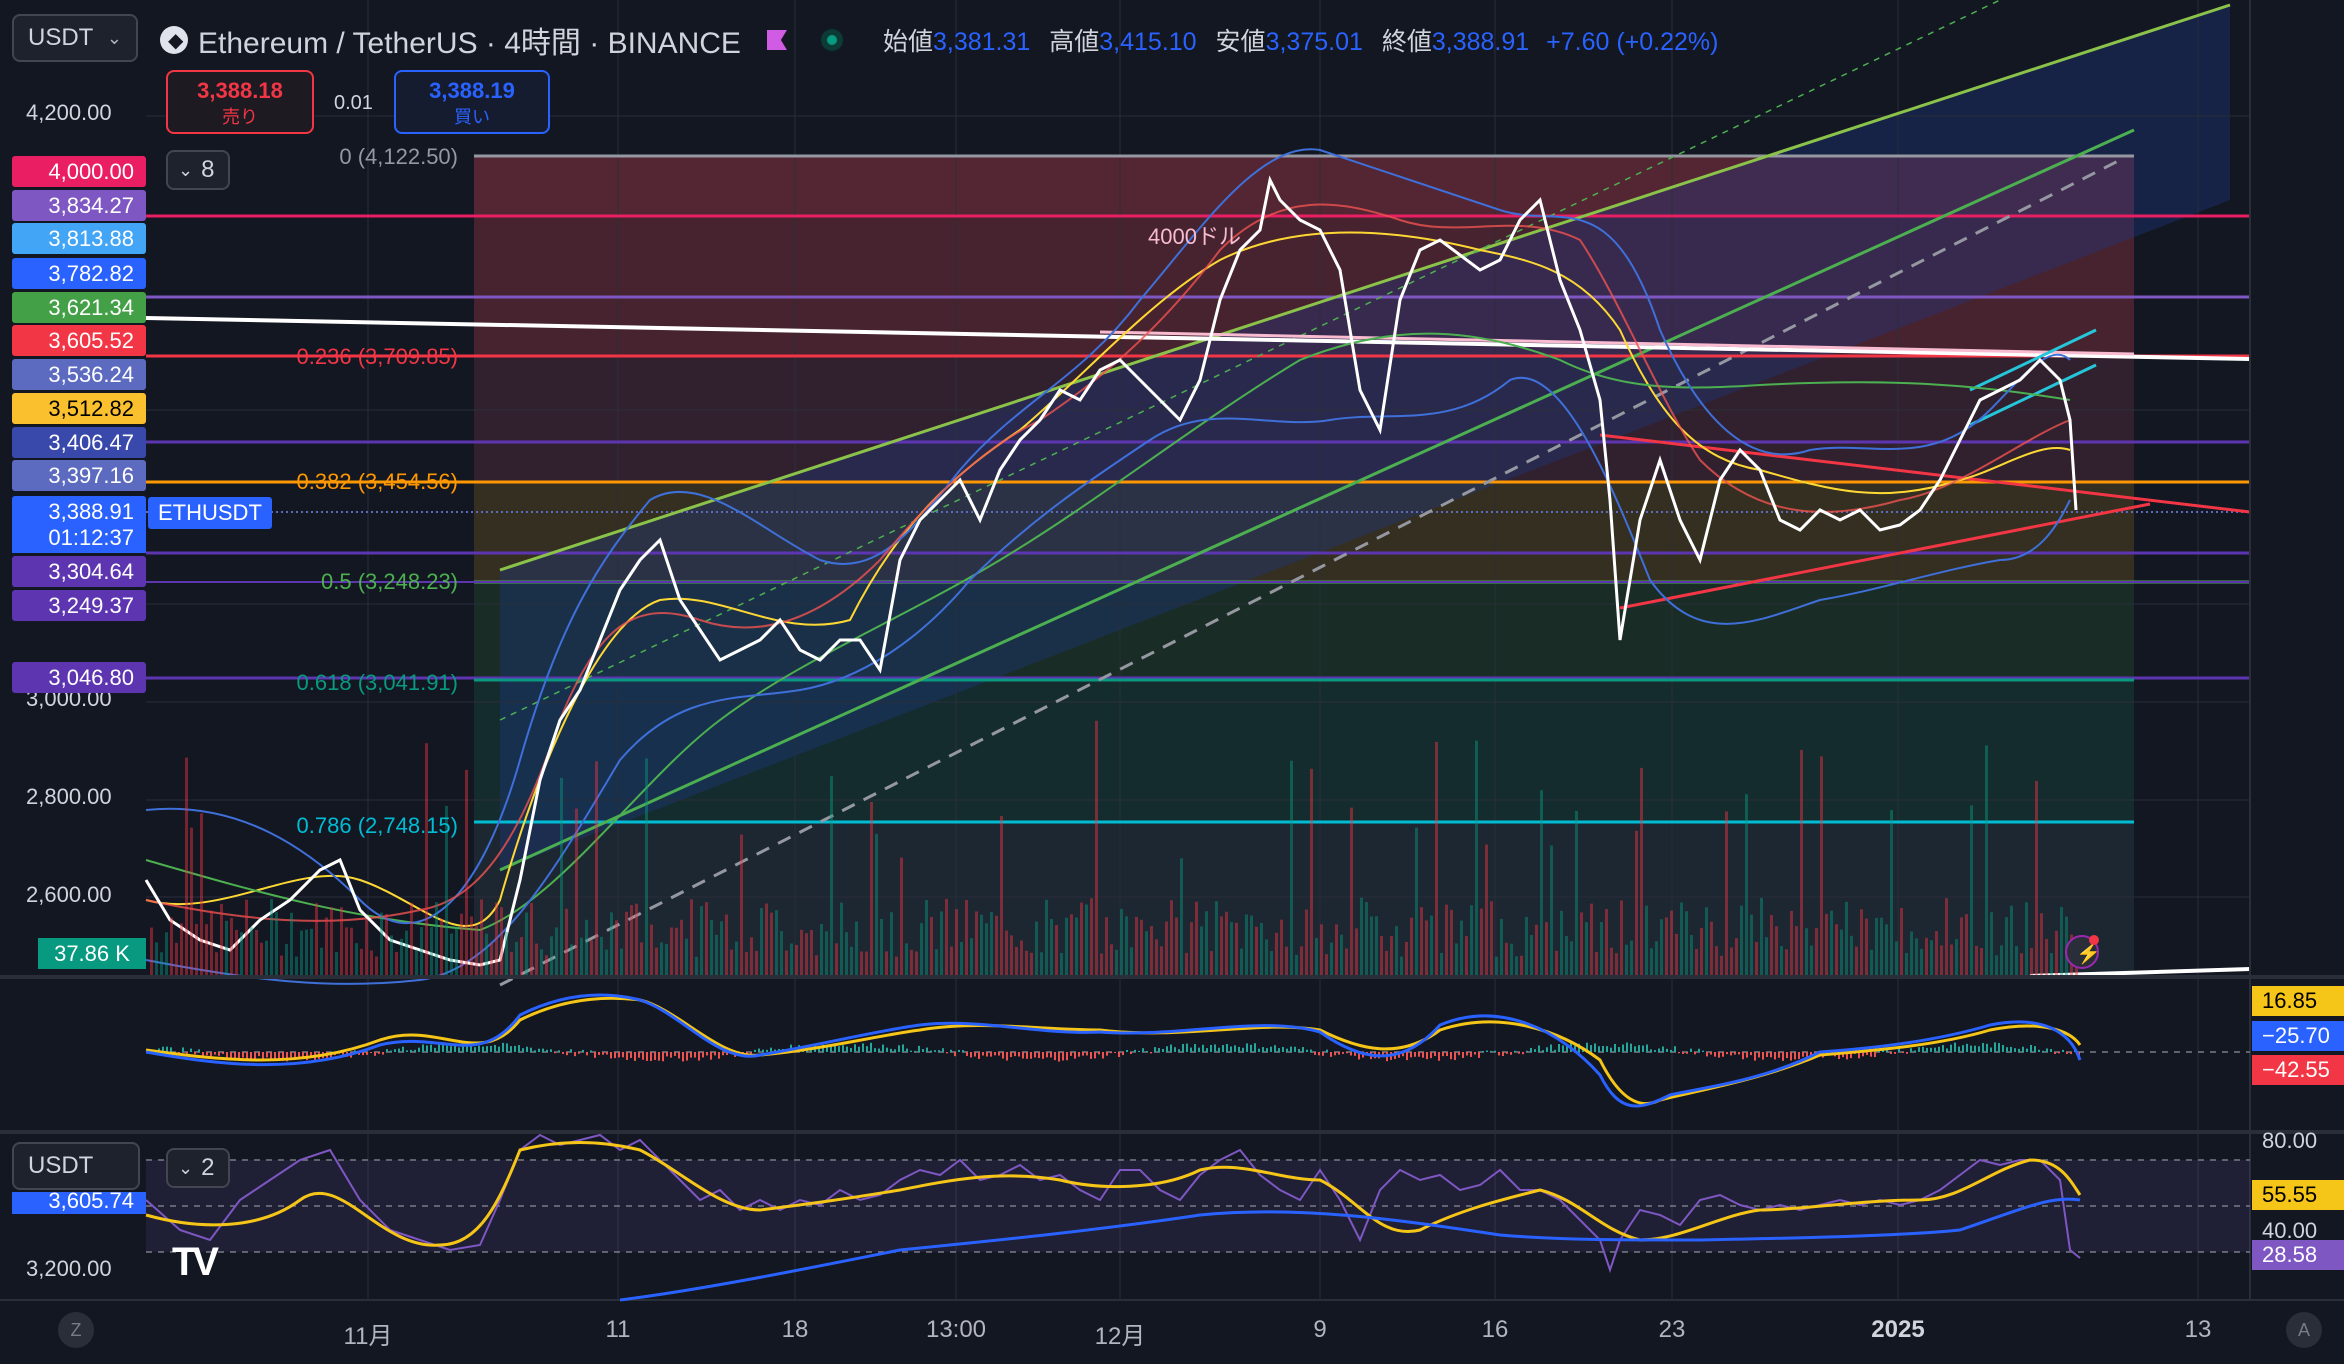 Image resolution: width=2344 pixels, height=1364 pixels. What do you see at coordinates (1197, 1050) in the screenshot?
I see `macd-pane` at bounding box center [1197, 1050].